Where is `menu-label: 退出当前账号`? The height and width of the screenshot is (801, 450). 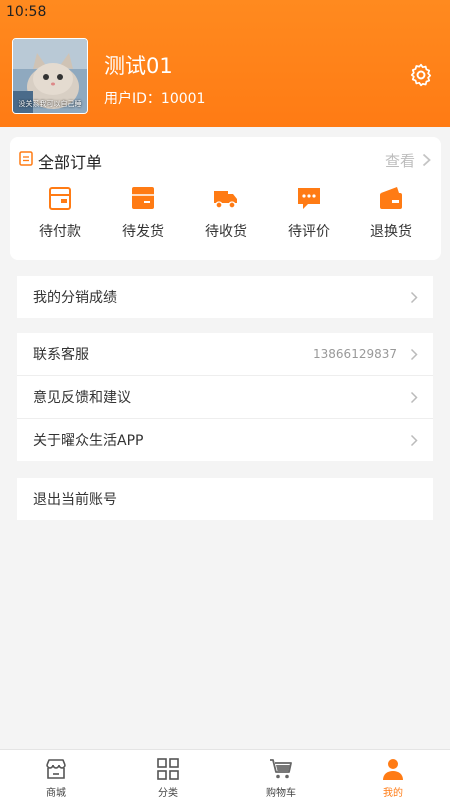 menu-label: 退出当前账号 is located at coordinates (75, 500).